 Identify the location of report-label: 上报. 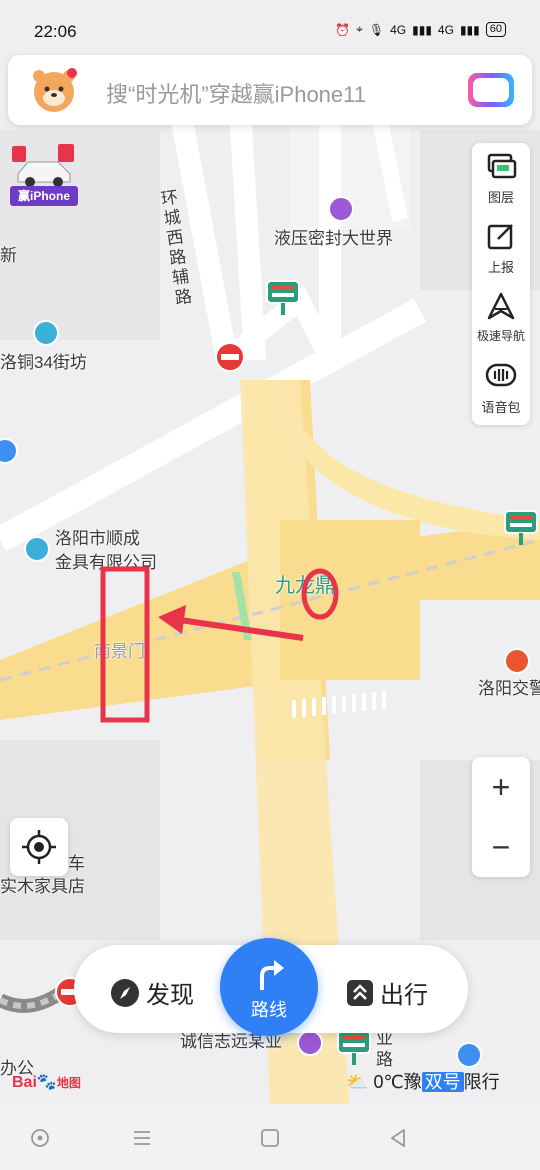
(500, 267).